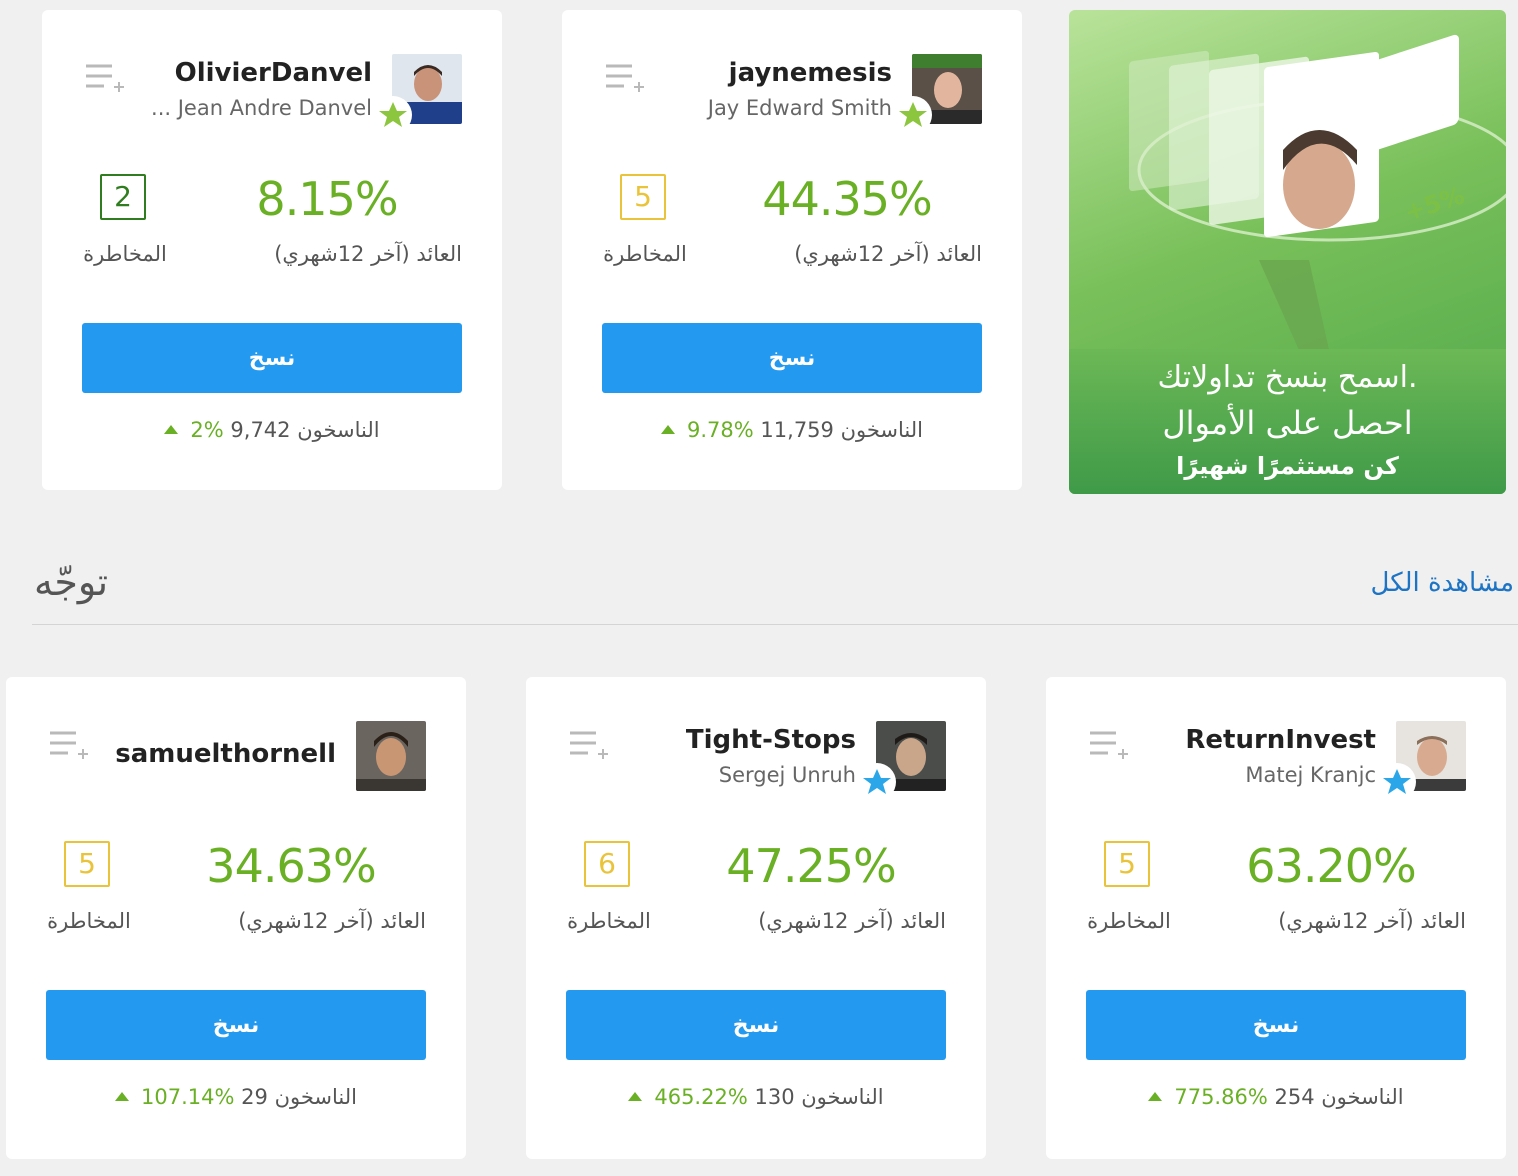  I want to click on full-name: Matej Kranjc, so click(1310, 775).